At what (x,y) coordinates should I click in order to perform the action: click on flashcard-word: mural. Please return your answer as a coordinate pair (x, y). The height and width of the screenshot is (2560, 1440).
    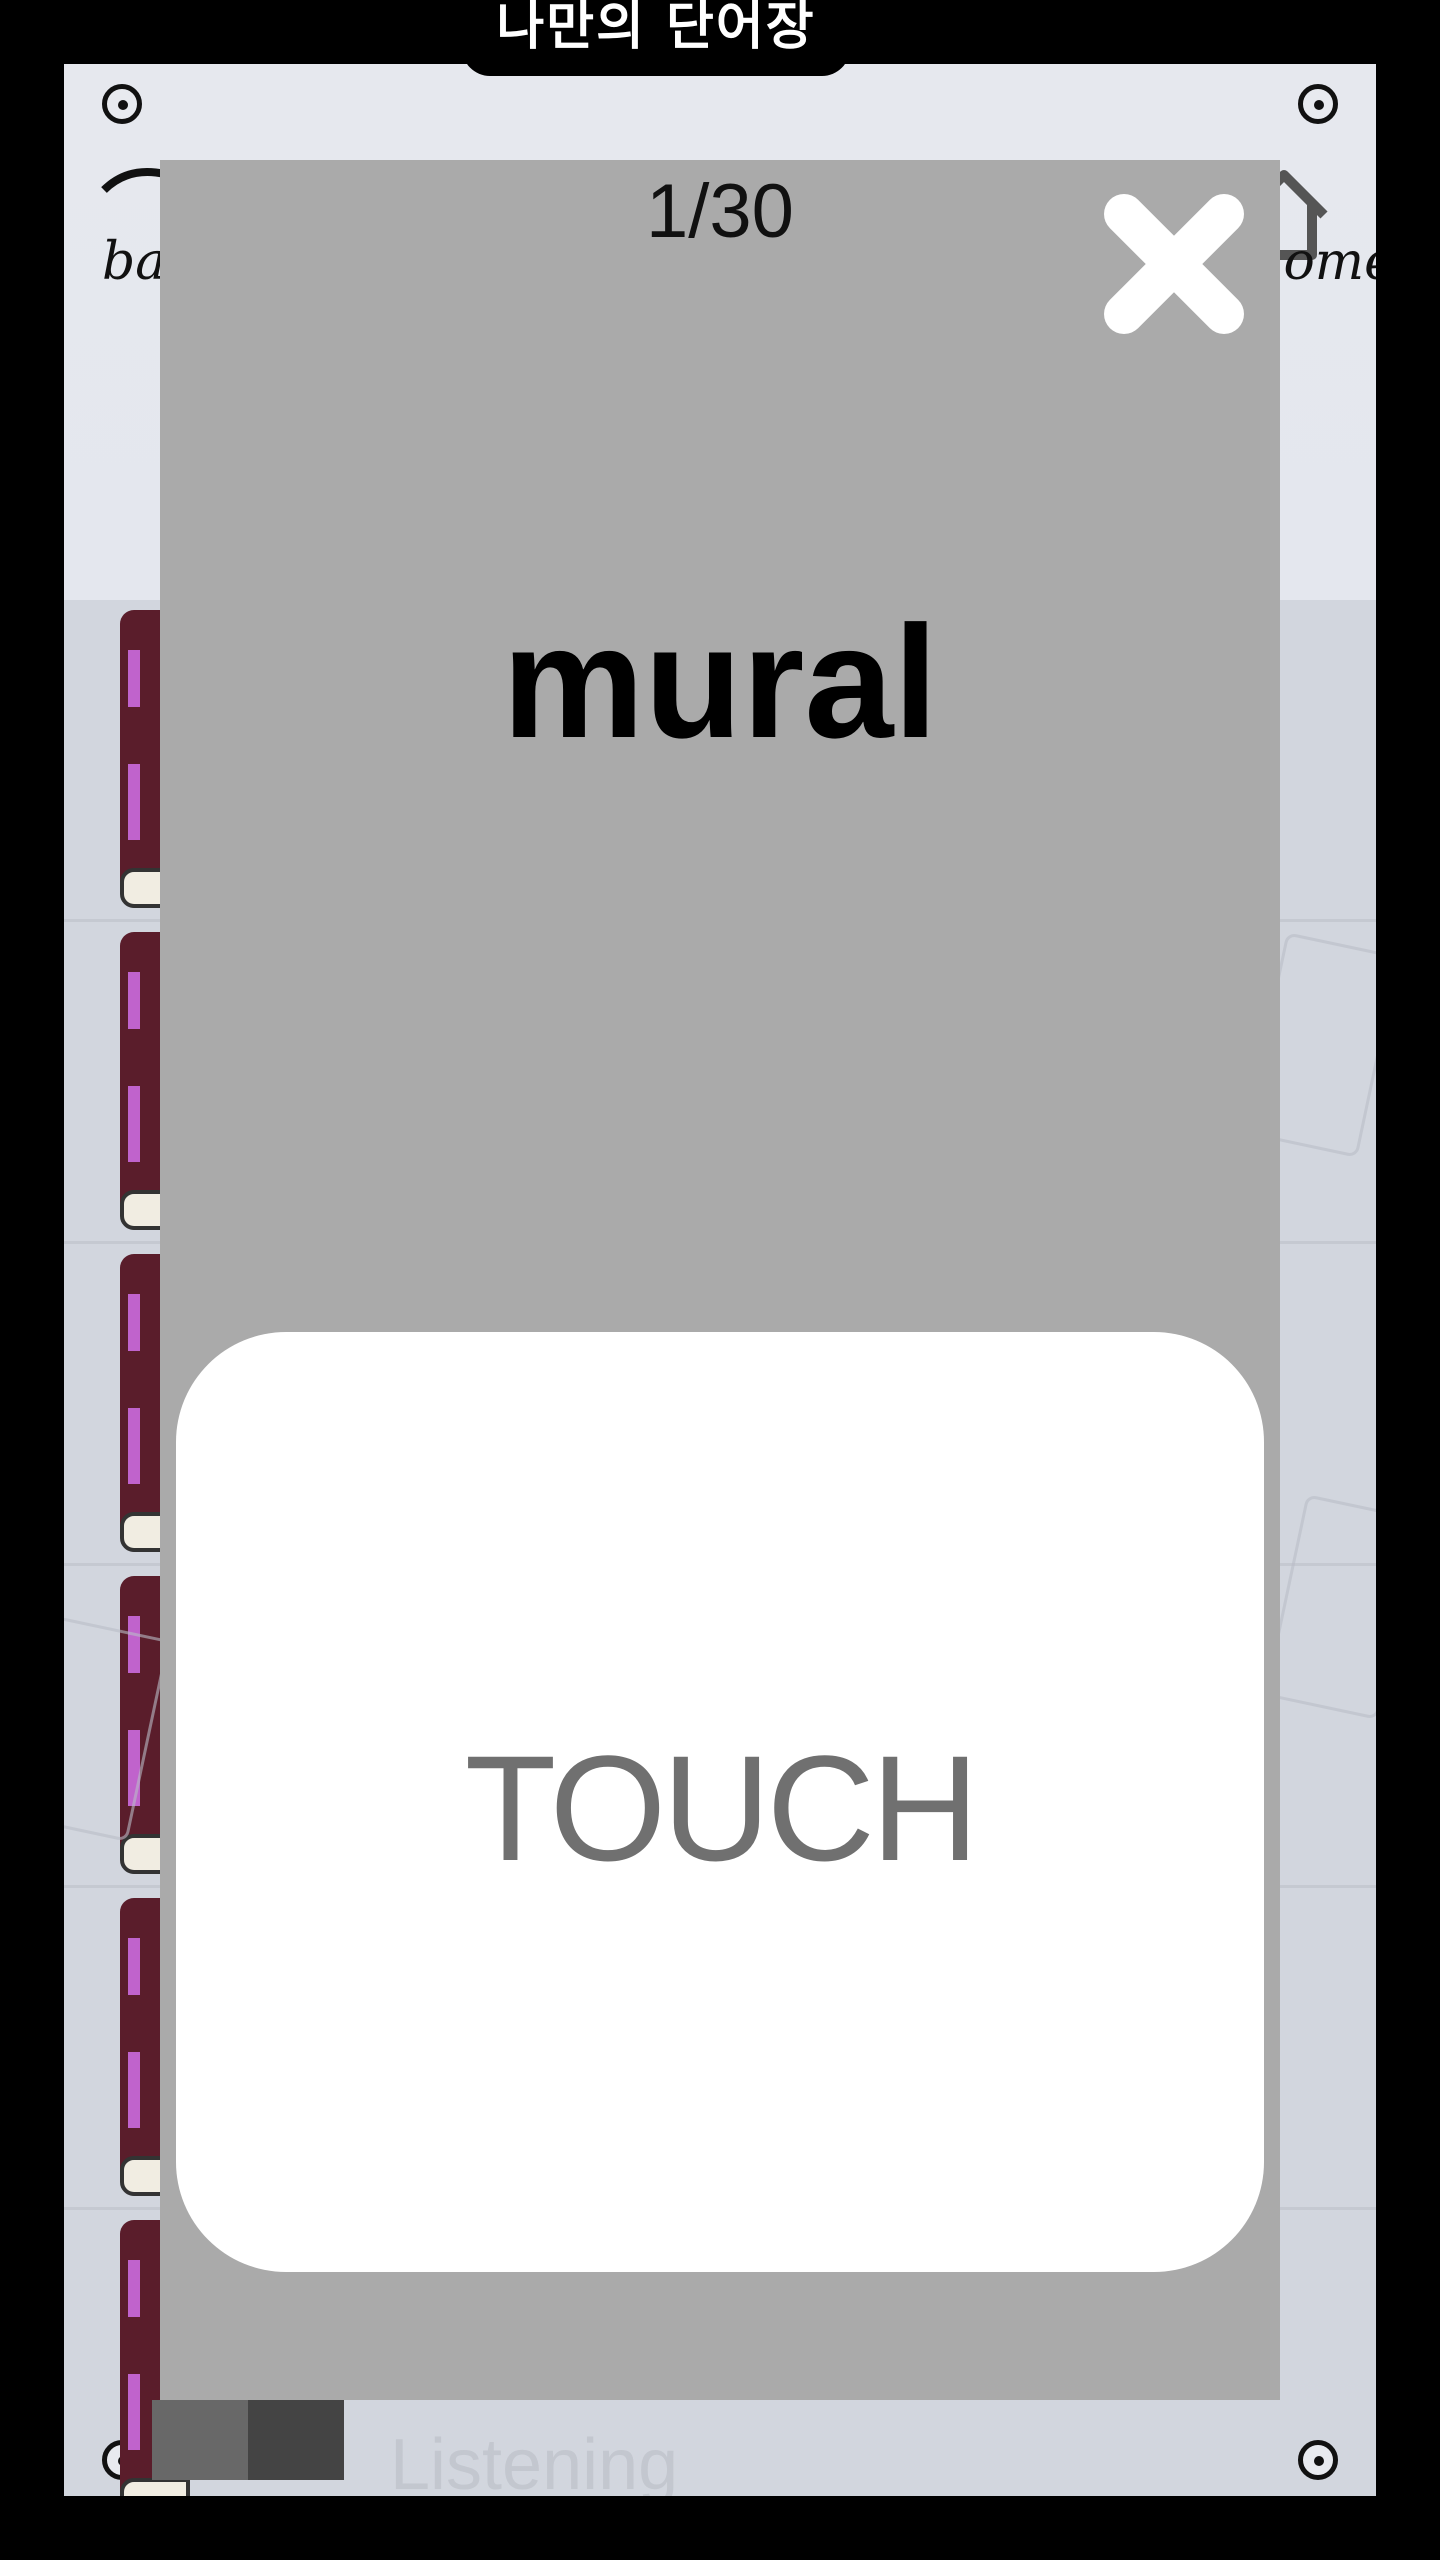
    Looking at the image, I should click on (720, 681).